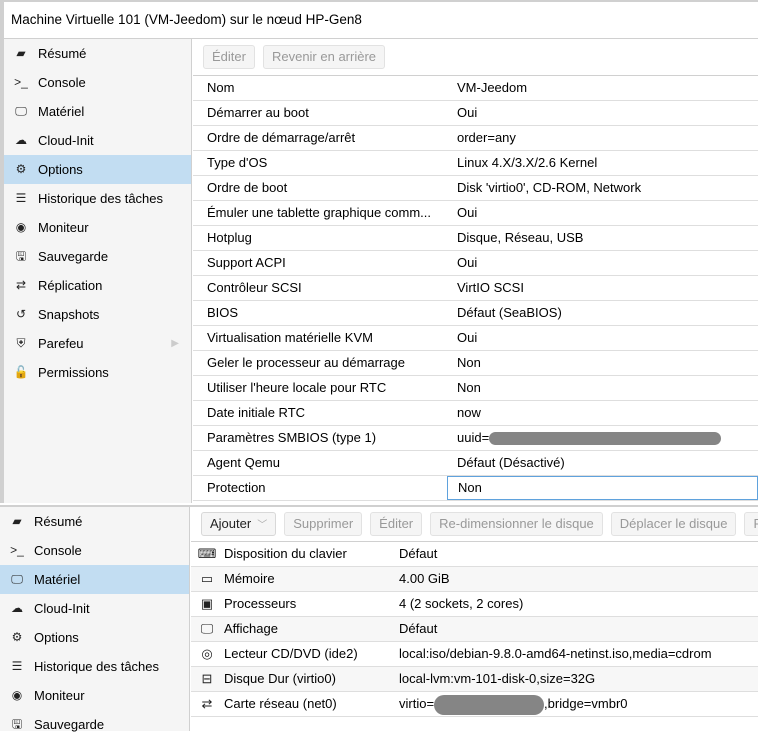 This screenshot has width=758, height=739. I want to click on option-row: Émuler une tablette graphique comm... Oui, so click(475, 213).